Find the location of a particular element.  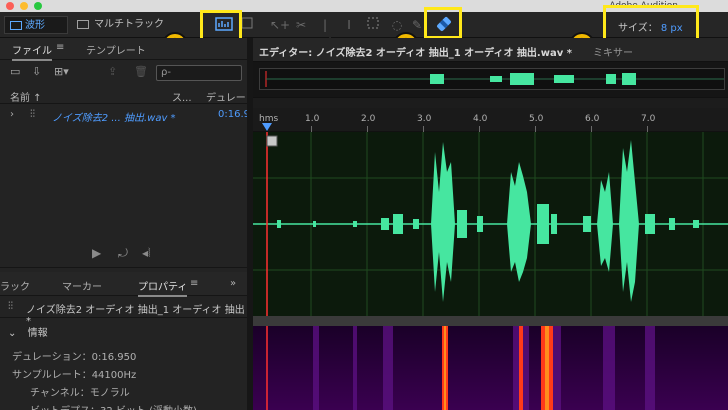

multitrack-view-button: マルチトラック is located at coordinates (120, 25).